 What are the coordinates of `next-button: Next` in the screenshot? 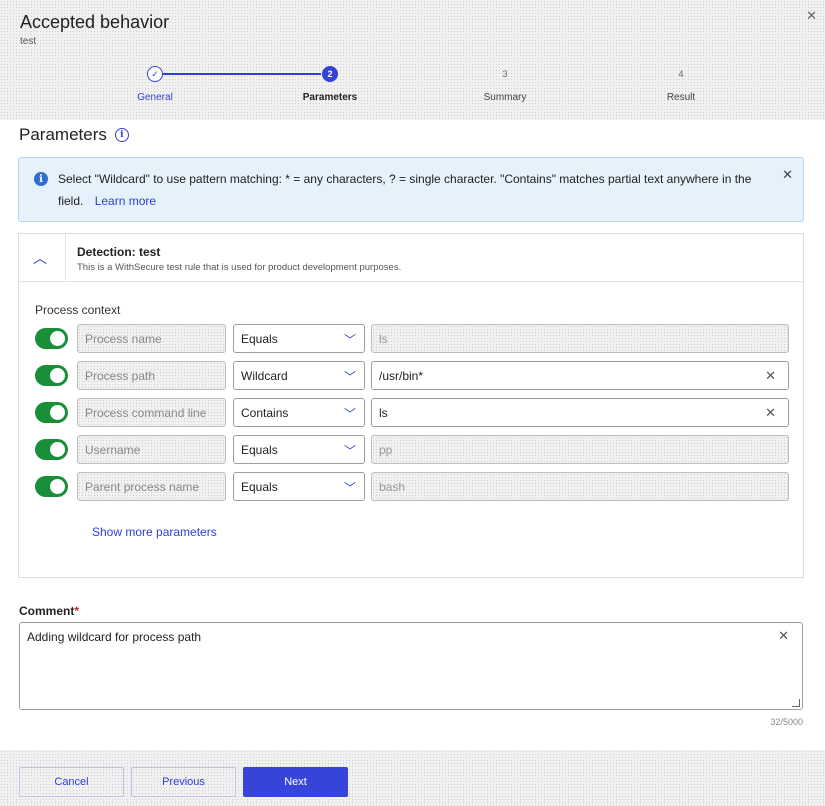 It's located at (295, 782).